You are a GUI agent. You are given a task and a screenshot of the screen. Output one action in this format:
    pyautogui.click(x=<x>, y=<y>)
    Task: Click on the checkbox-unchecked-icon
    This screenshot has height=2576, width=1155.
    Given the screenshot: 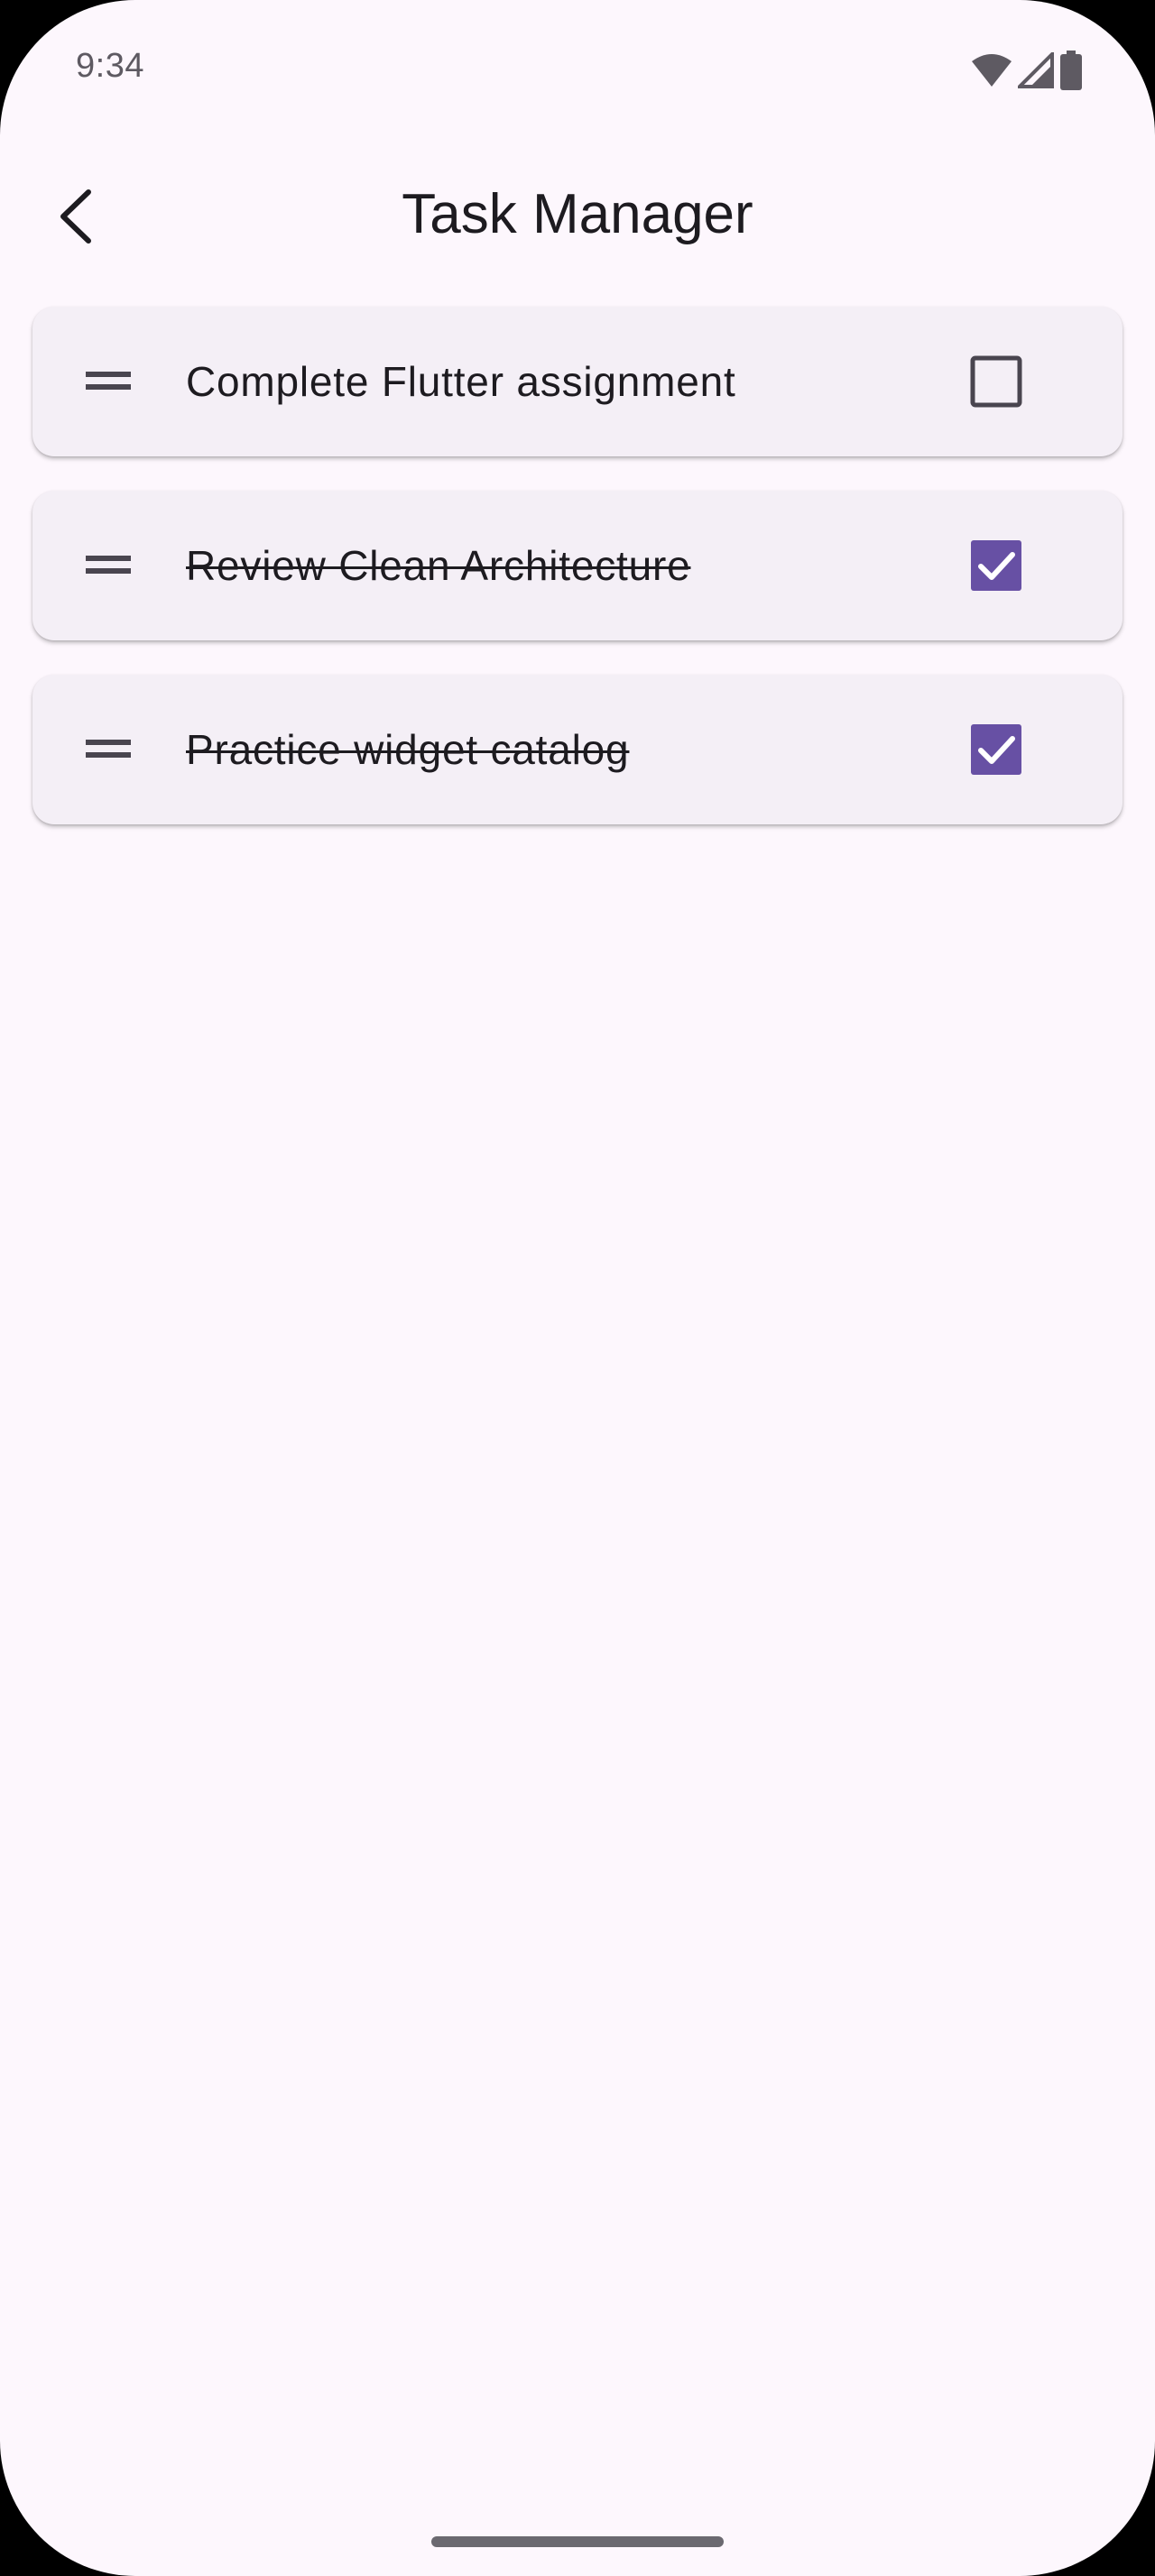 What is the action you would take?
    pyautogui.click(x=996, y=381)
    